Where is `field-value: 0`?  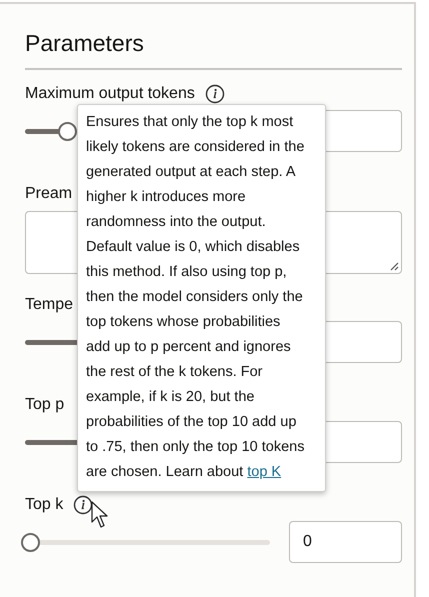
field-value: 0 is located at coordinates (307, 542).